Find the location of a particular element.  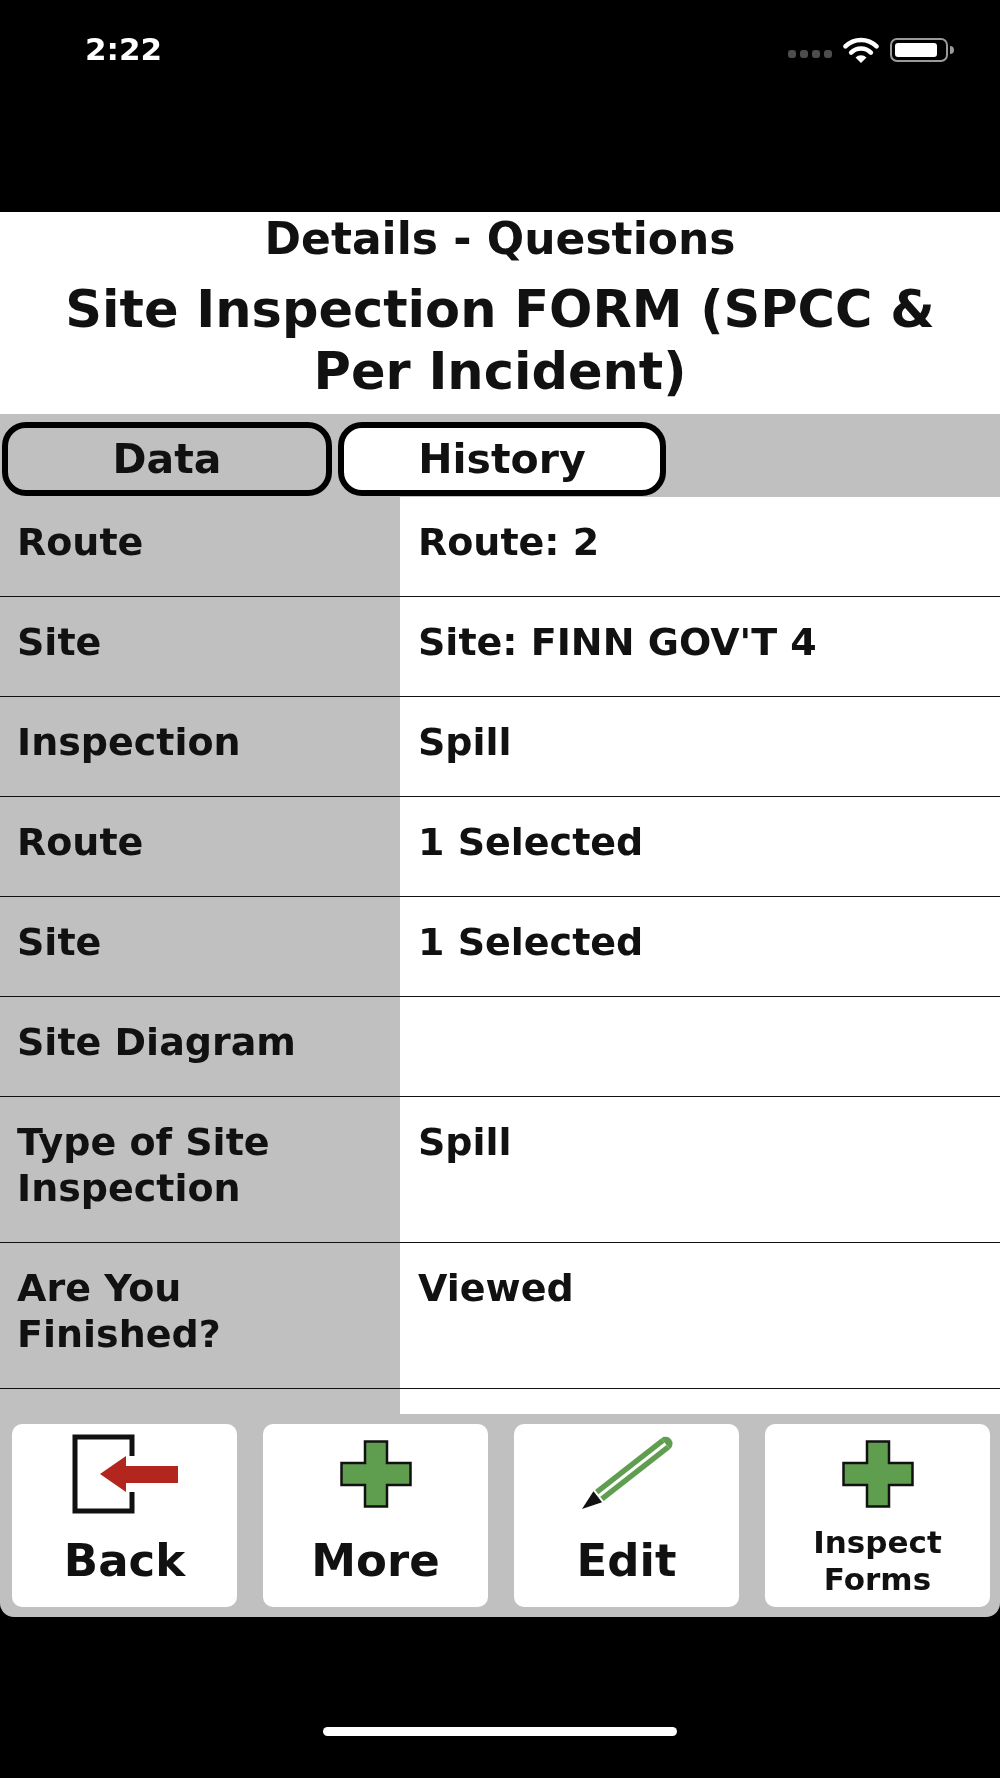

label-cell: Inspection is located at coordinates (200, 746).